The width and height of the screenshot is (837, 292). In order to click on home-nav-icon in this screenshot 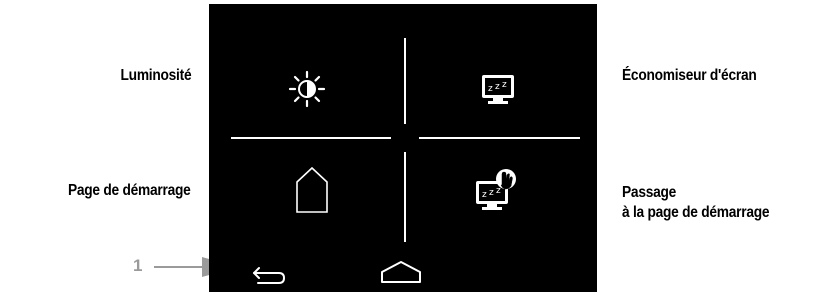, I will do `click(401, 272)`.